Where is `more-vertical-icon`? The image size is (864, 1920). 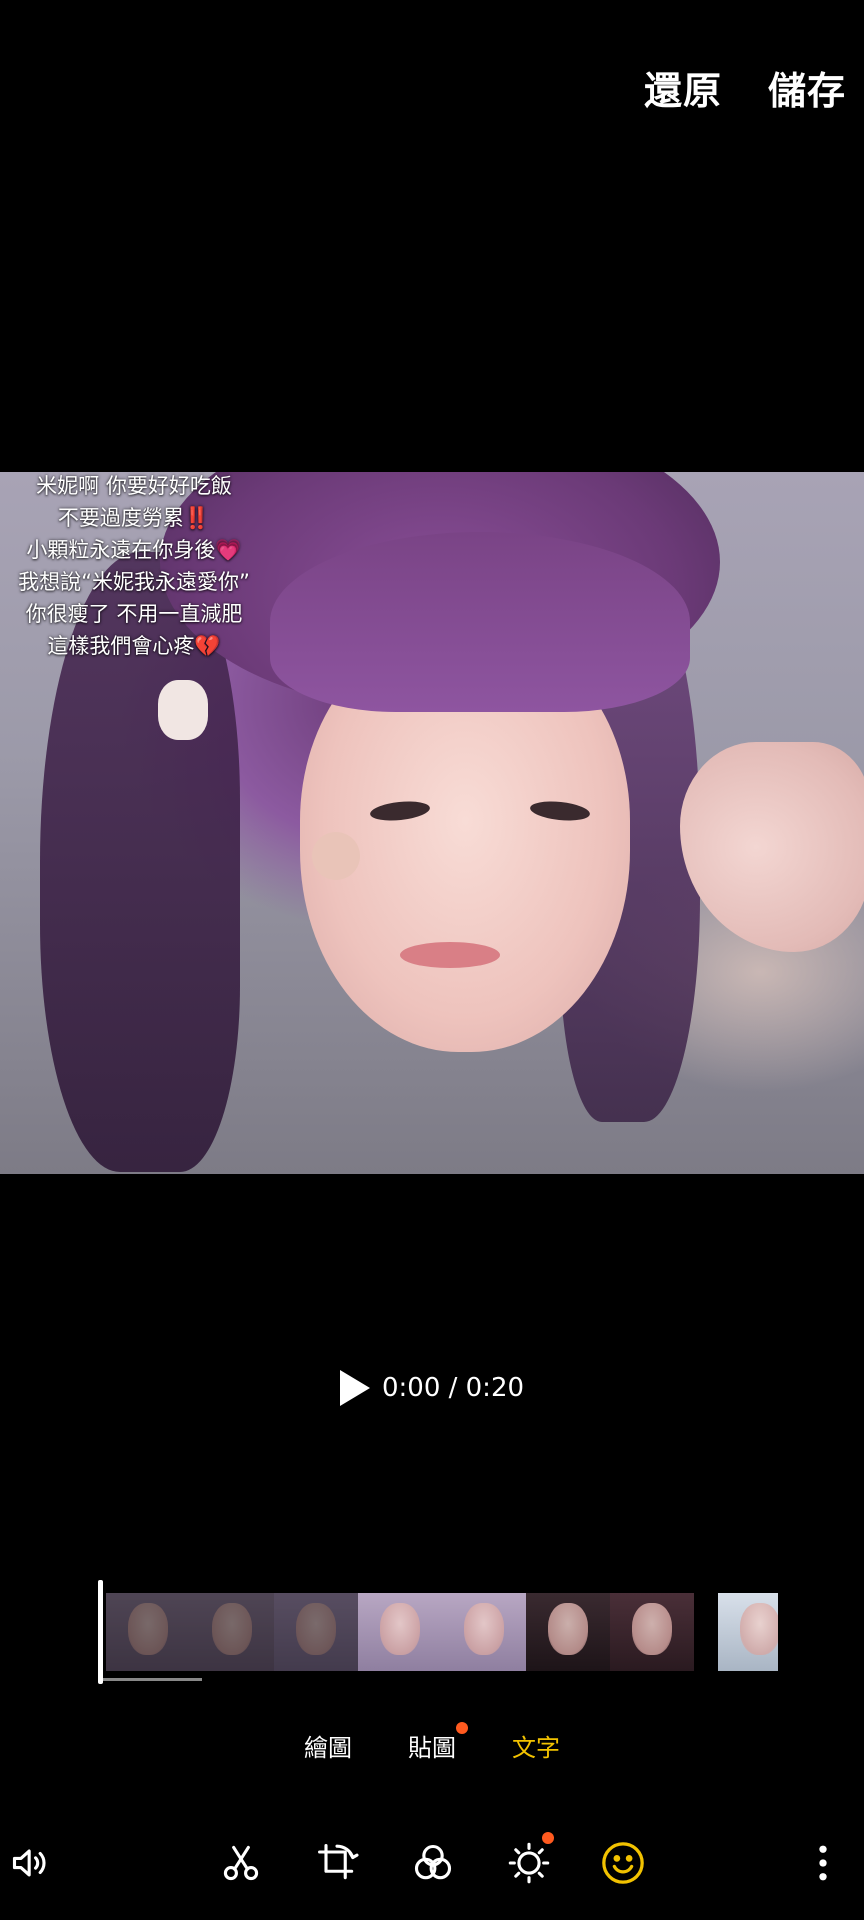
more-vertical-icon is located at coordinates (823, 1863).